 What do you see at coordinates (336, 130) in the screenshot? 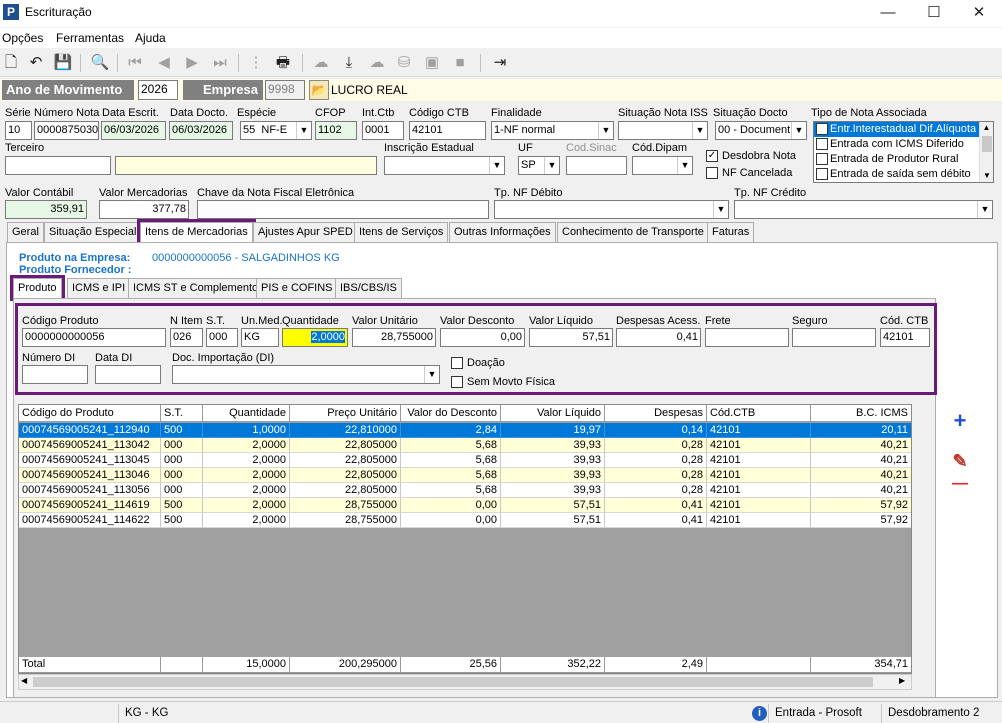
I see `cfop-input: 1102` at bounding box center [336, 130].